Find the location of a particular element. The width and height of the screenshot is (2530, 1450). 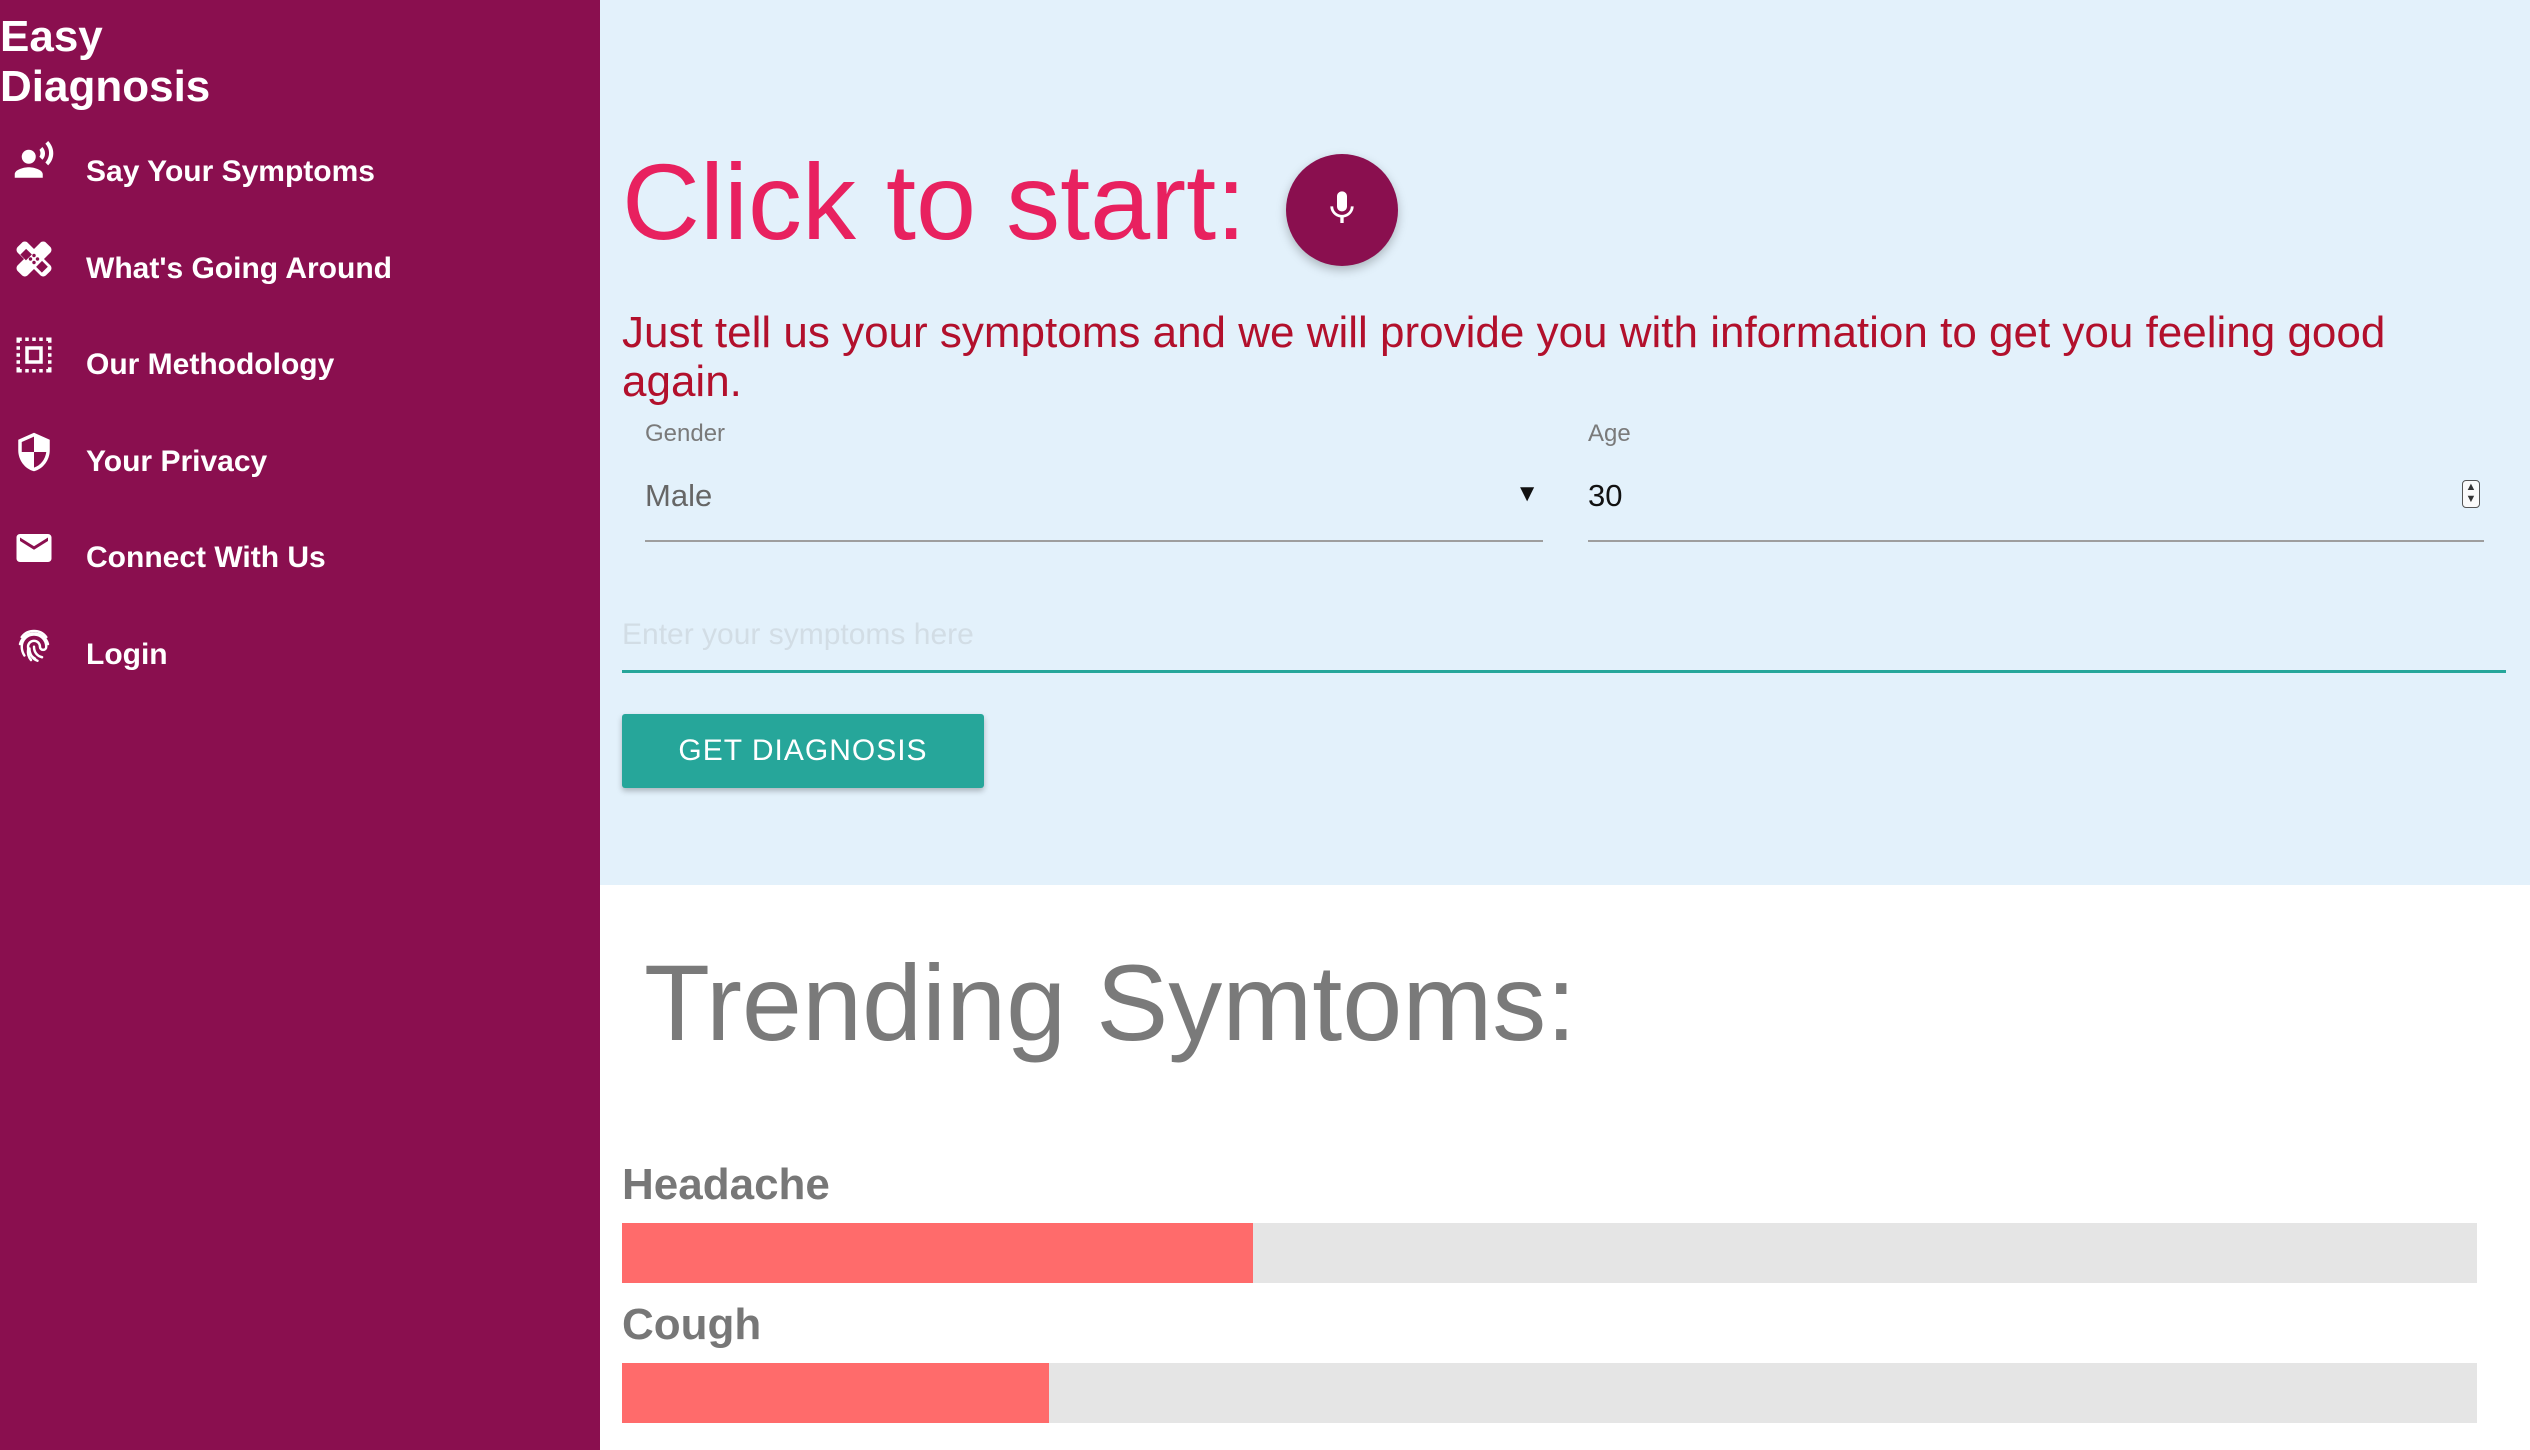

trending-symptom-name: Cough is located at coordinates (692, 1324).